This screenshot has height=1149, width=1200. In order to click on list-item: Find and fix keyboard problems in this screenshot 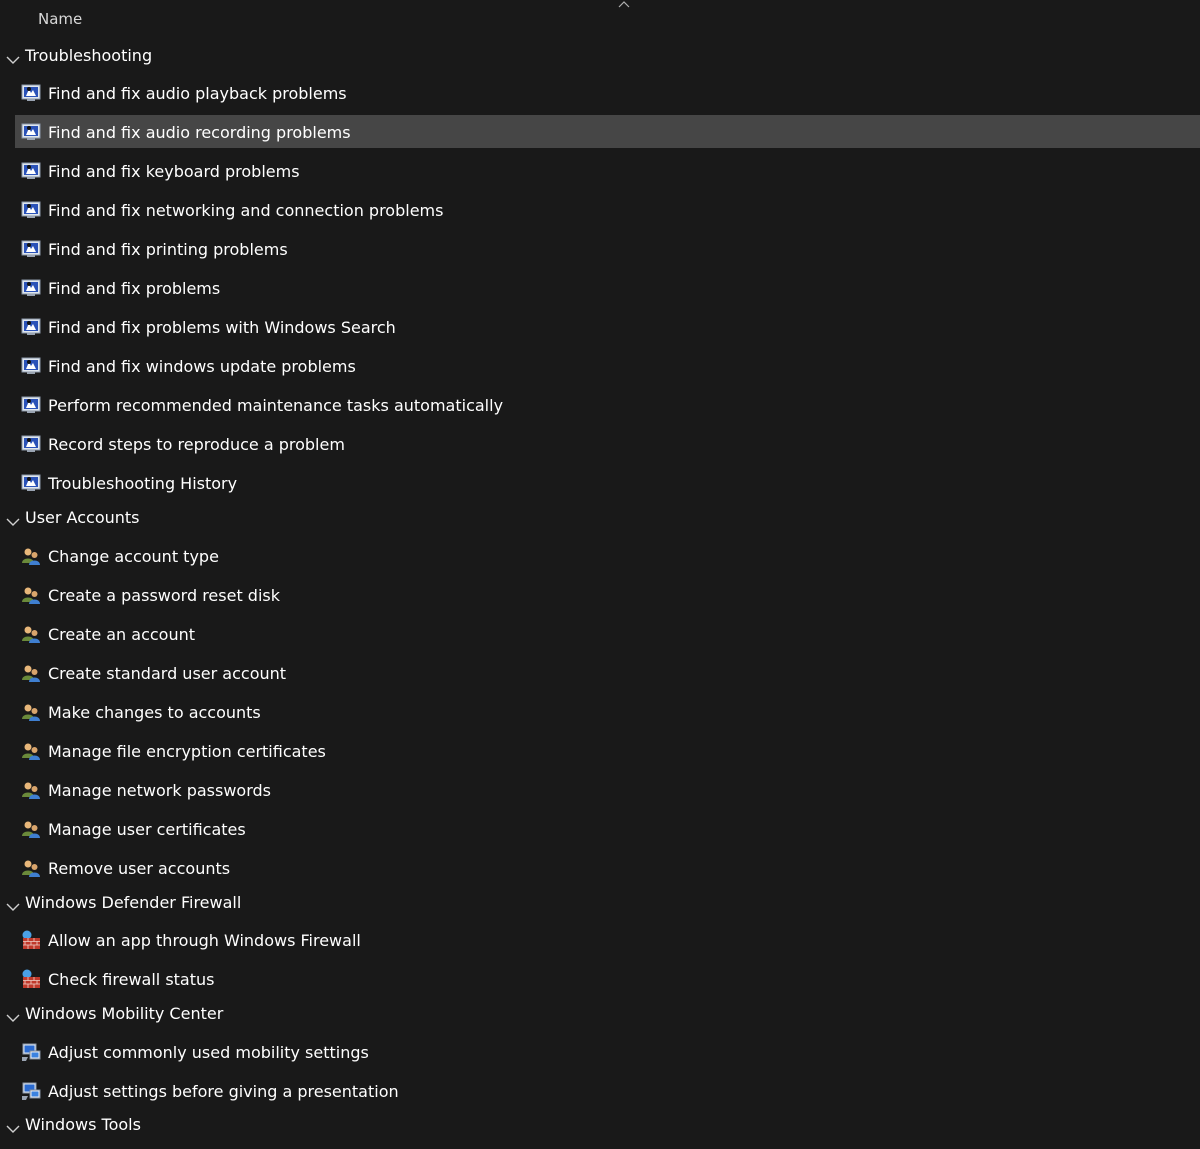, I will do `click(607, 170)`.